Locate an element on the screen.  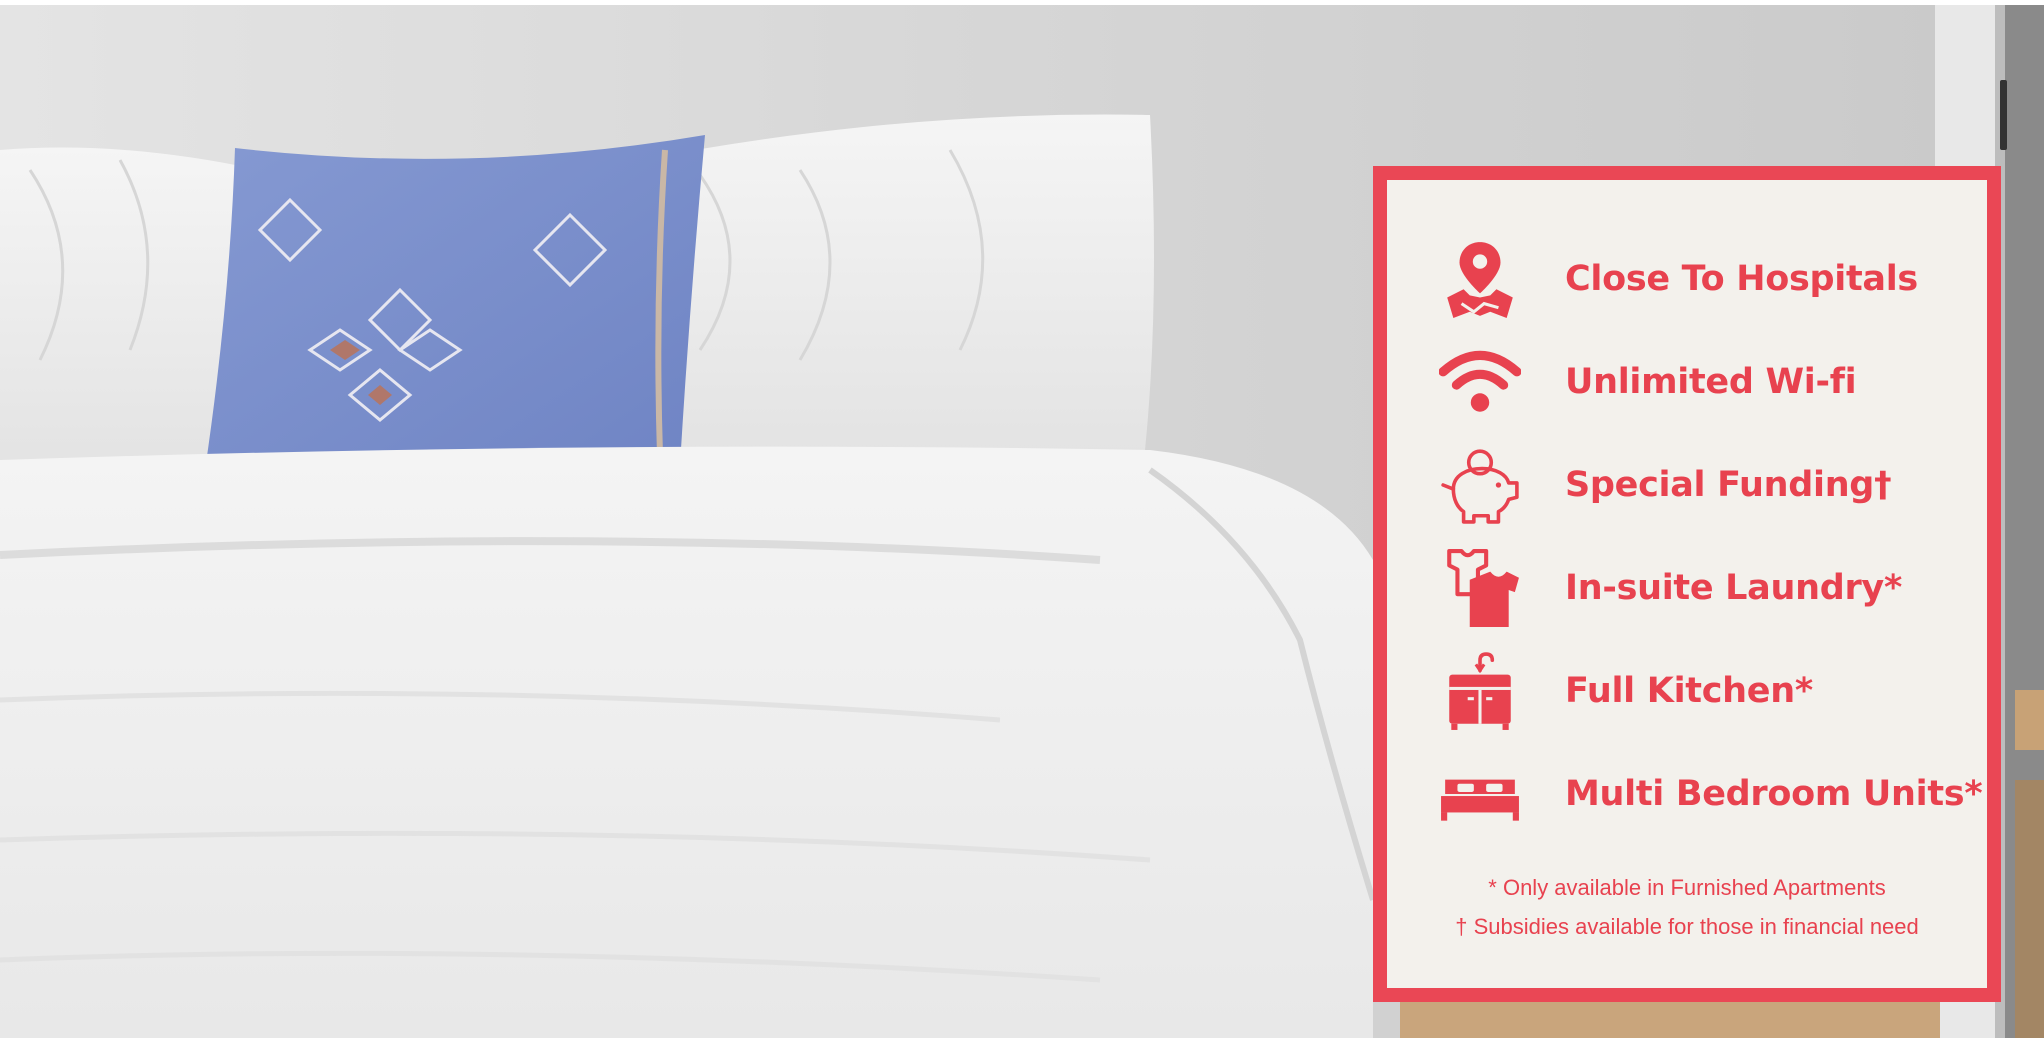
bed-icon is located at coordinates (1480, 794).